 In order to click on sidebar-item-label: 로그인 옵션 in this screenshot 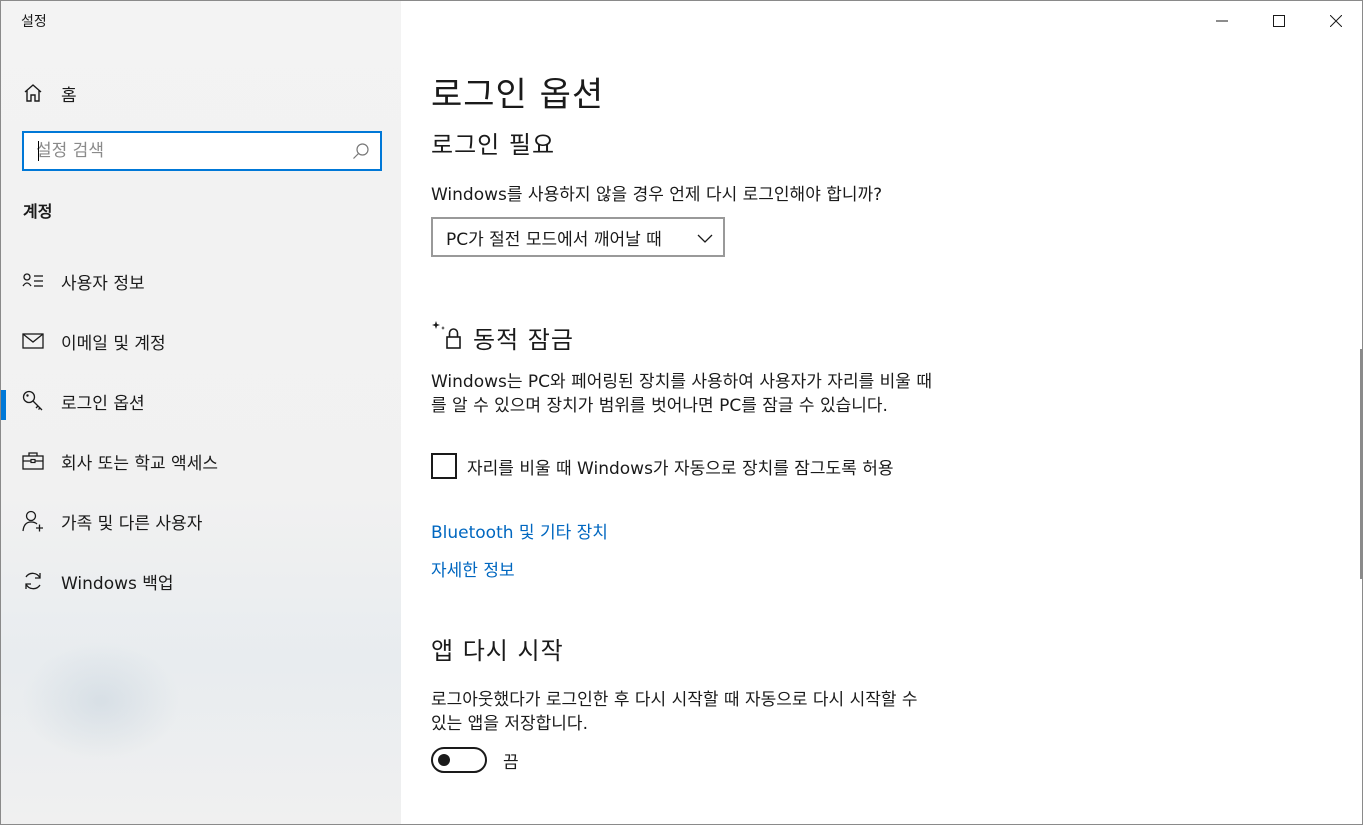, I will do `click(103, 403)`.